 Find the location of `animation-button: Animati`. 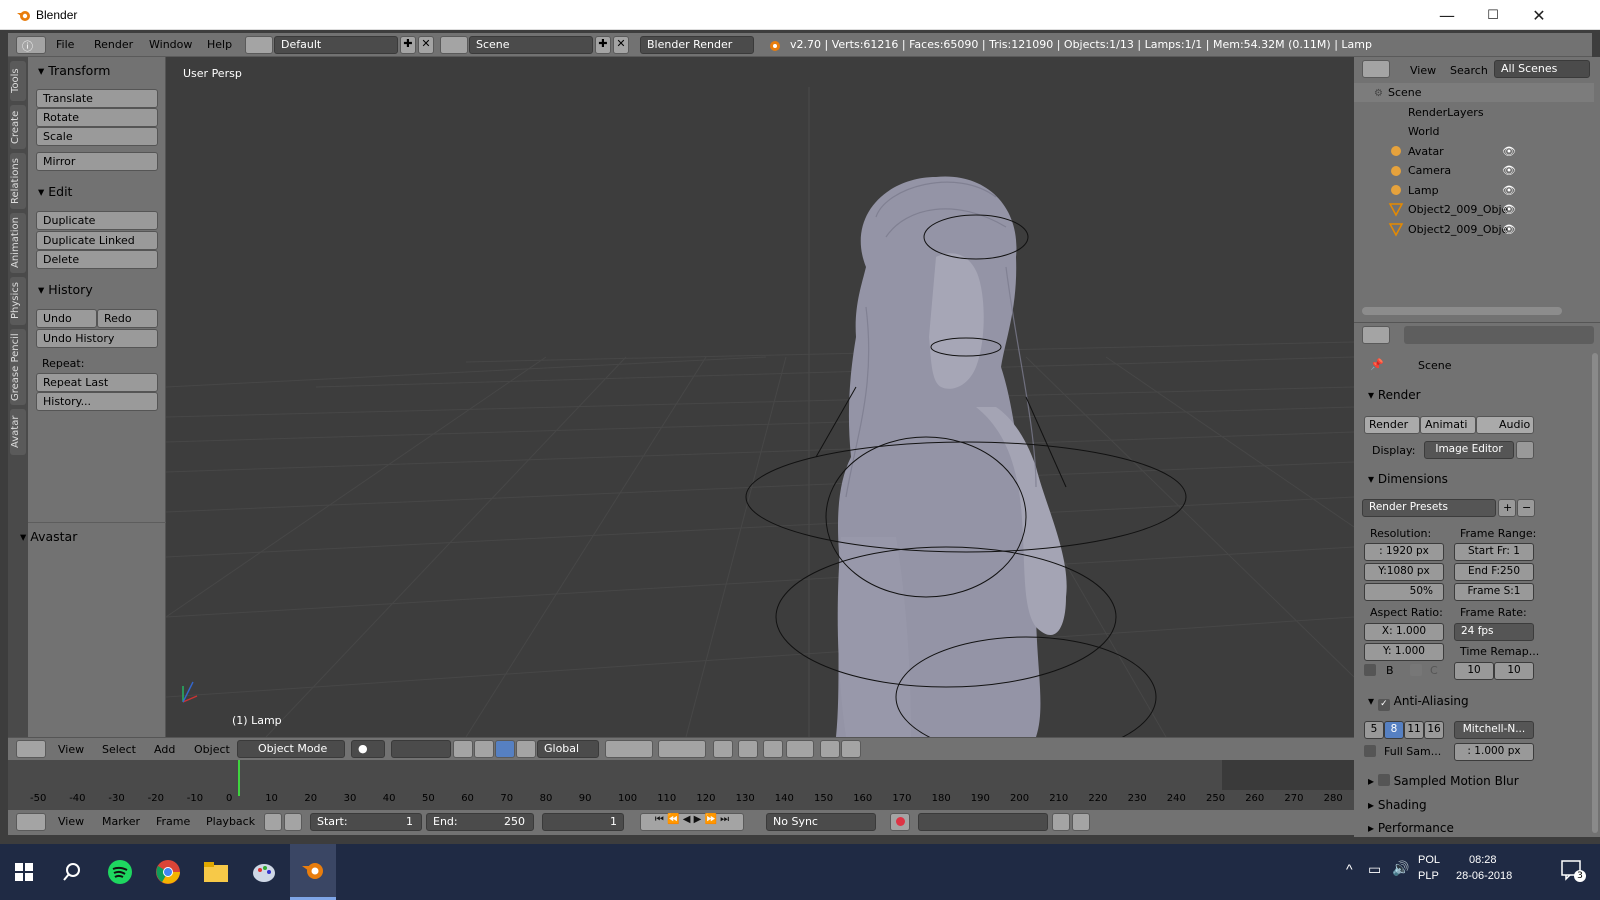

animation-button: Animati is located at coordinates (1448, 425).